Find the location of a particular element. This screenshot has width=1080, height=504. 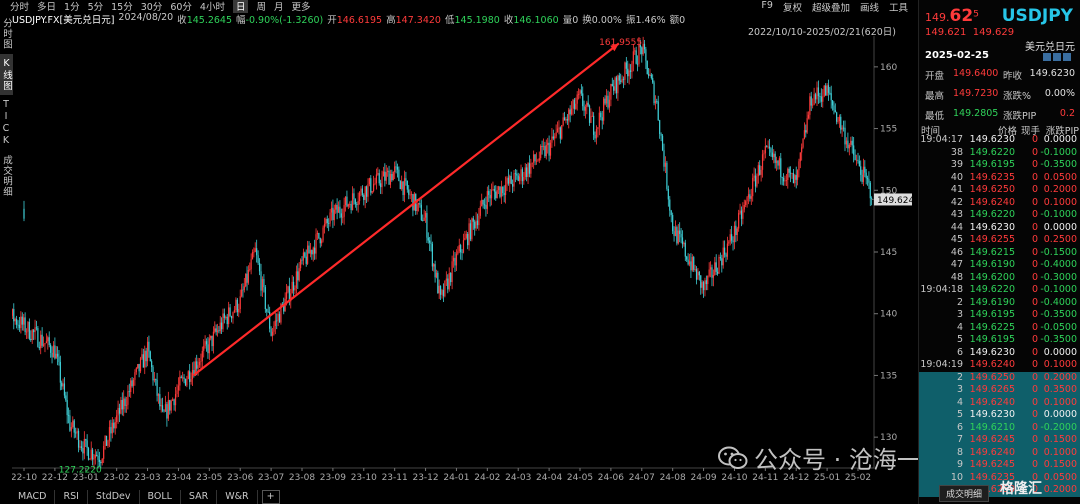

trade-price: 149.6250 is located at coordinates (992, 189).